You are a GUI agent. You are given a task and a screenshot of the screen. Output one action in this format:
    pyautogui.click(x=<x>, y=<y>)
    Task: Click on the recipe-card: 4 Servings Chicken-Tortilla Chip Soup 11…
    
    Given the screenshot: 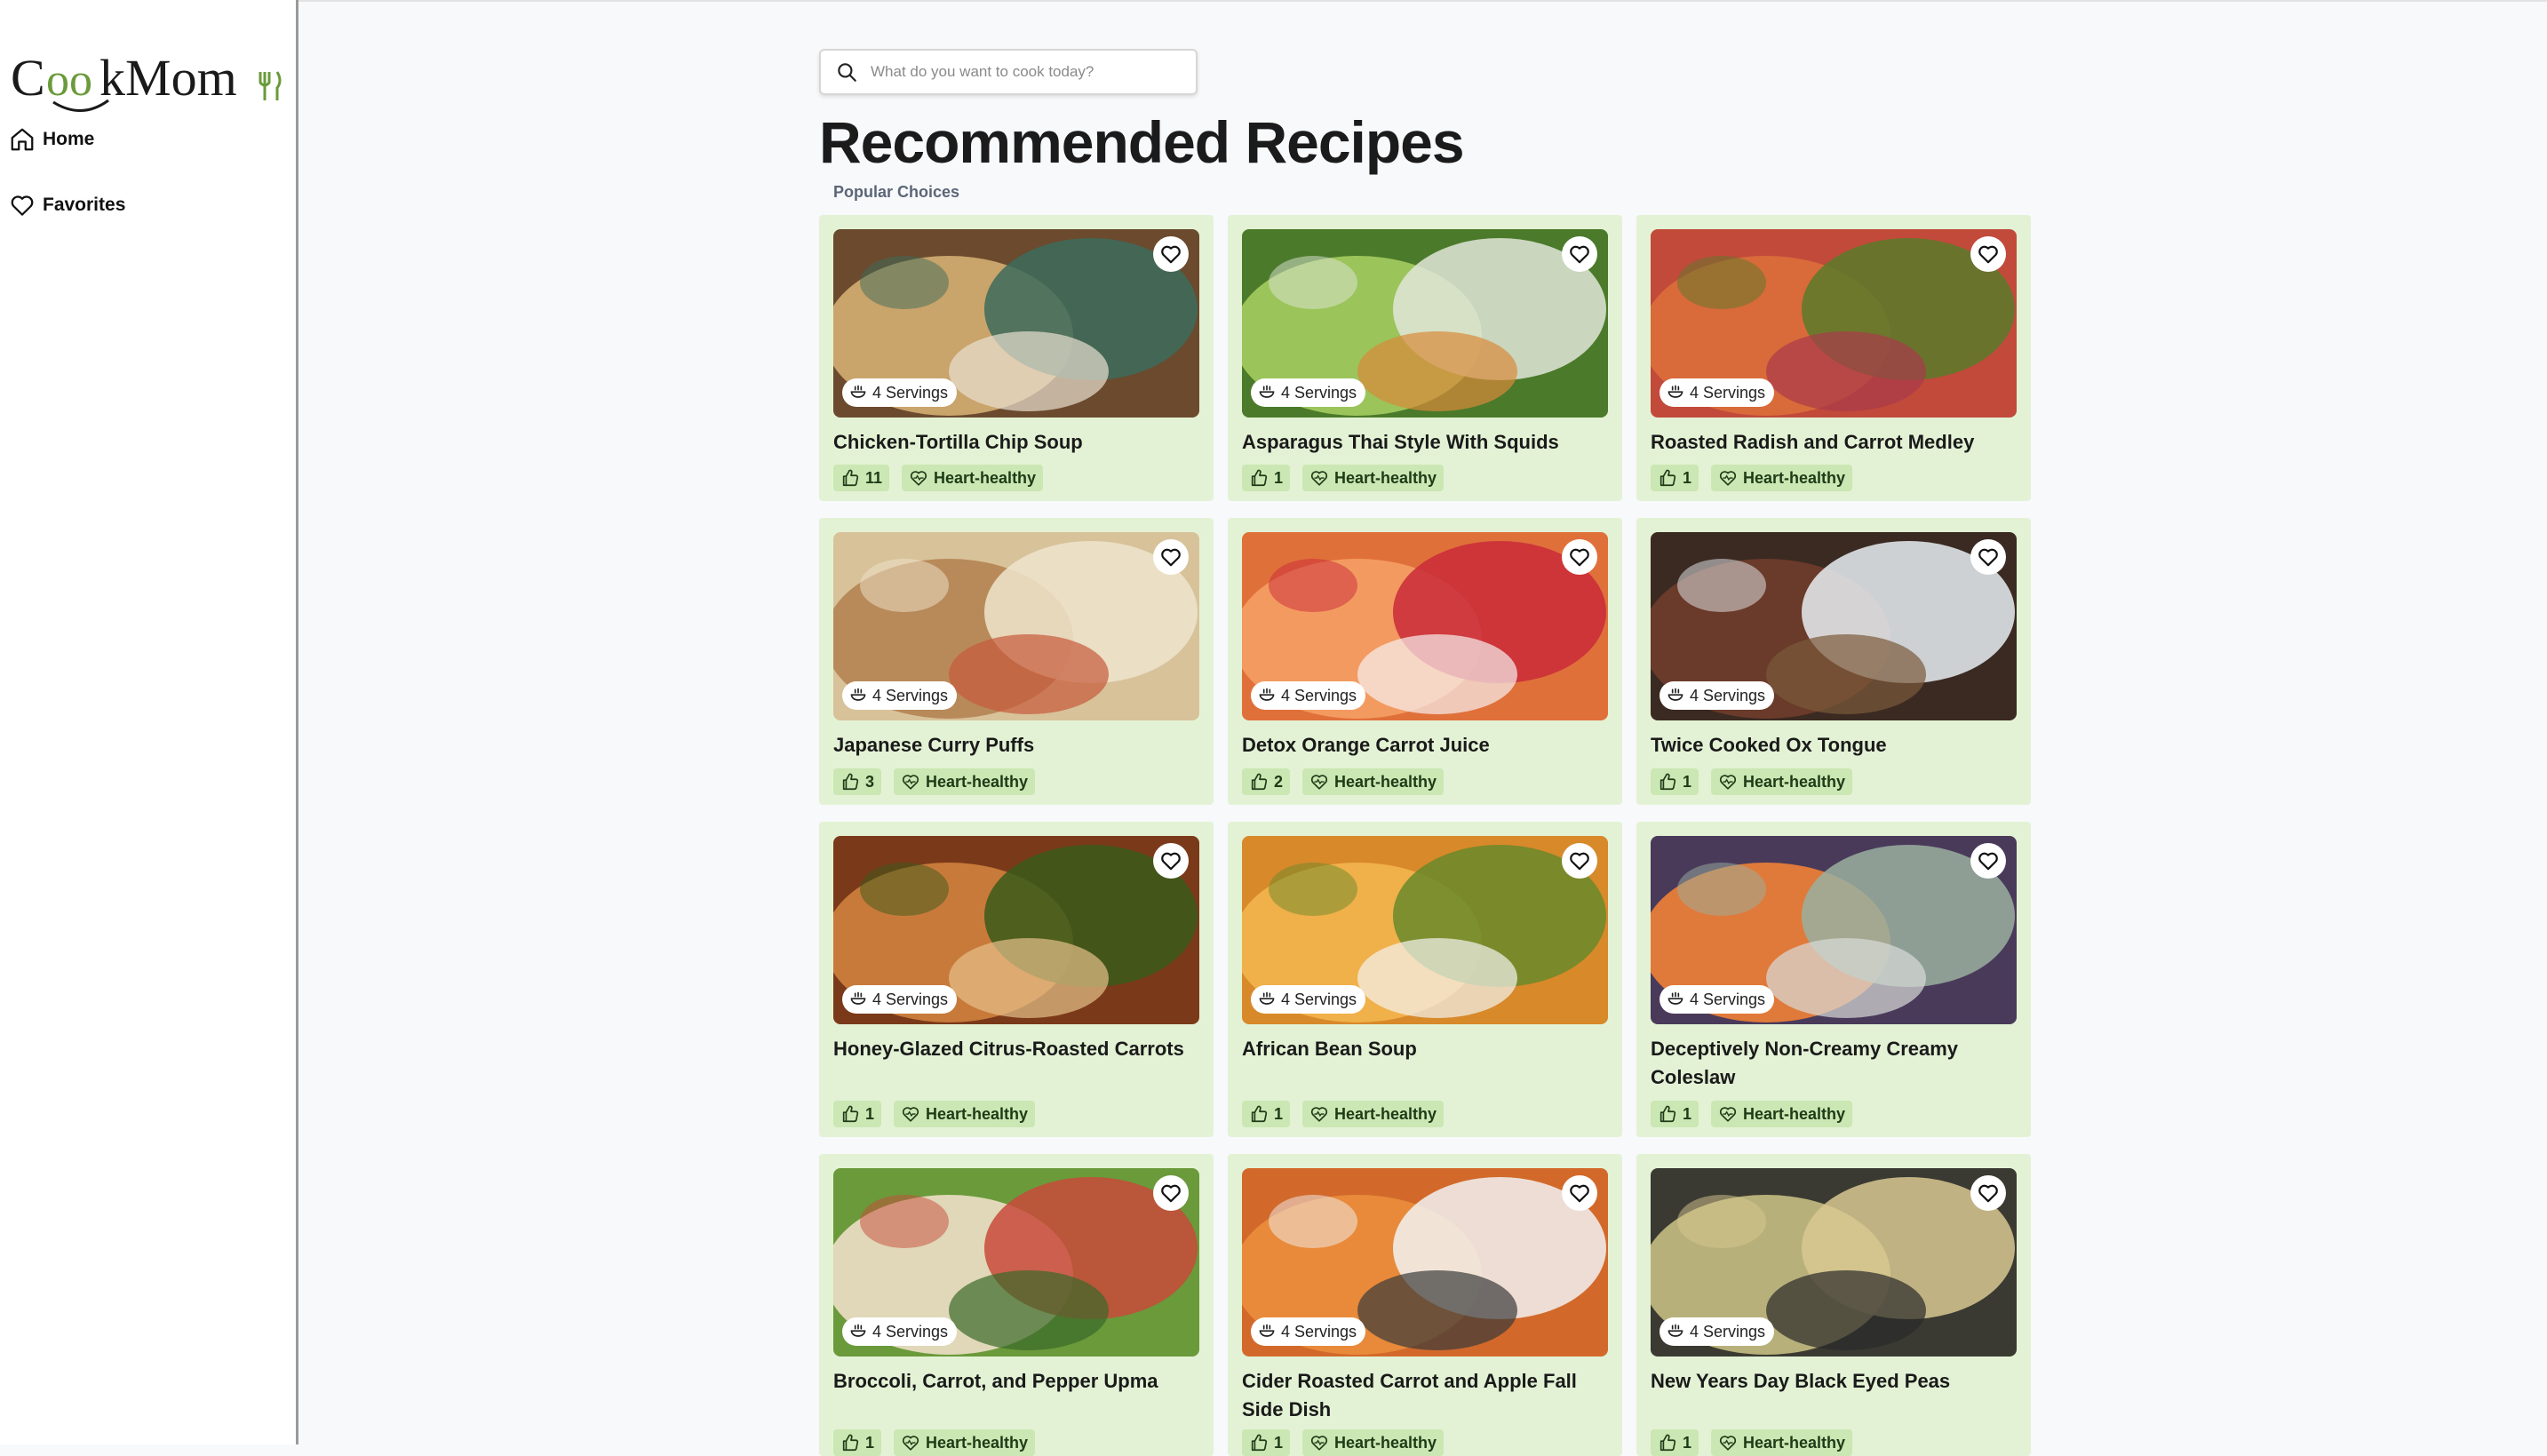 What is the action you would take?
    pyautogui.click(x=1017, y=358)
    